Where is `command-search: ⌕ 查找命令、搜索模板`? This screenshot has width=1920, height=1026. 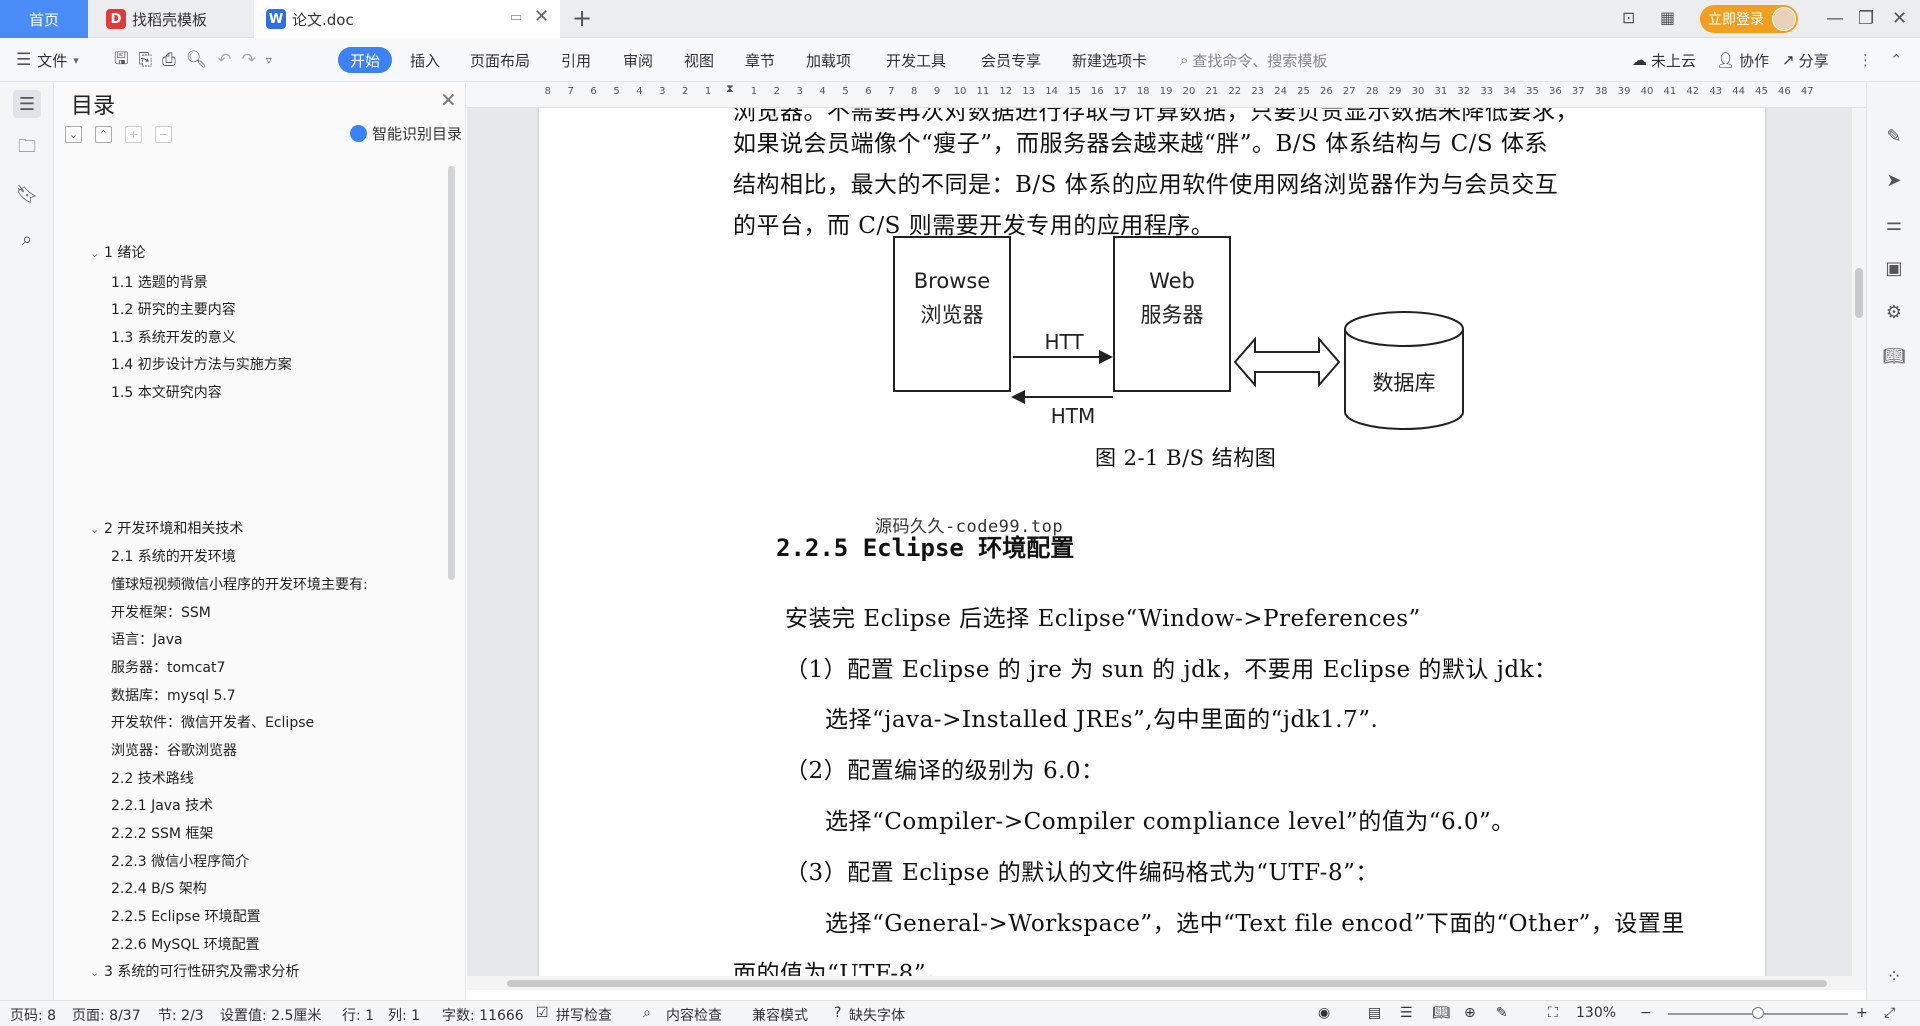 command-search: ⌕ 查找命令、搜索模板 is located at coordinates (1253, 60).